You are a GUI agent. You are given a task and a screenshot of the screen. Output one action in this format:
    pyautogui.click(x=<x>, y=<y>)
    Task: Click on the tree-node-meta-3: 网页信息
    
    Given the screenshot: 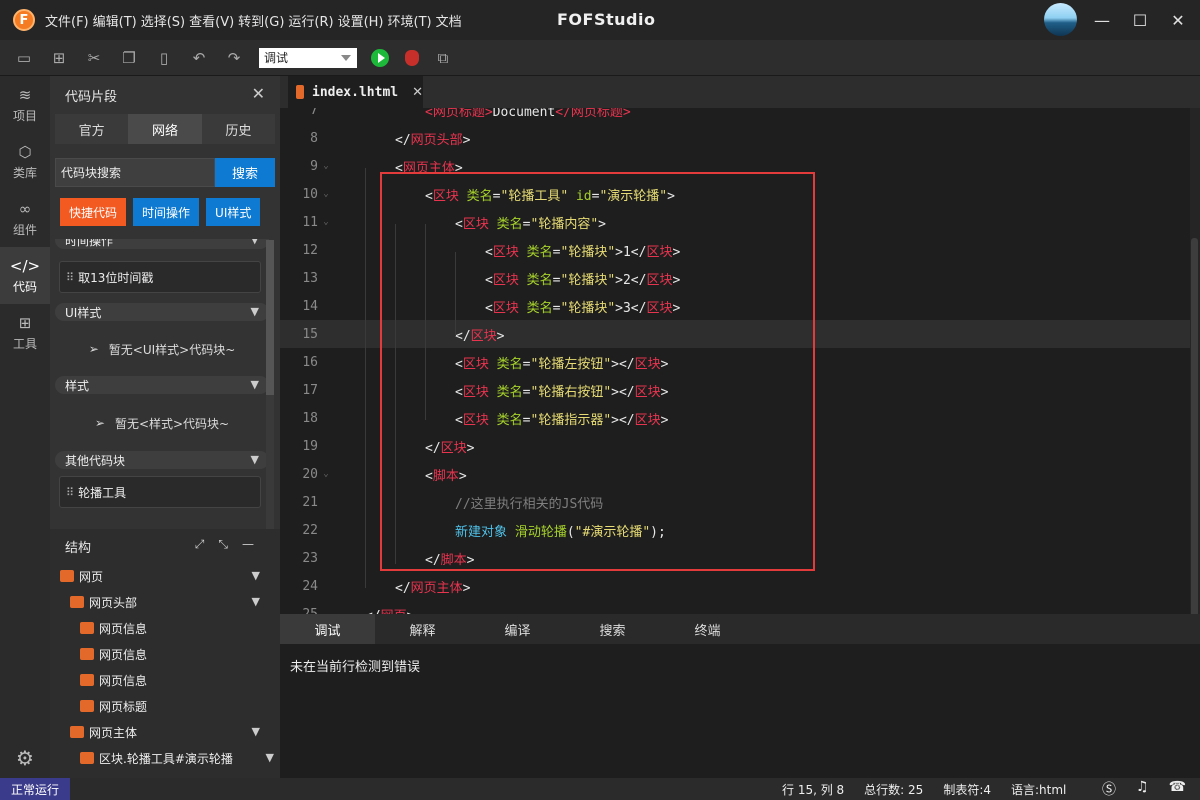 What is the action you would take?
    pyautogui.click(x=165, y=680)
    